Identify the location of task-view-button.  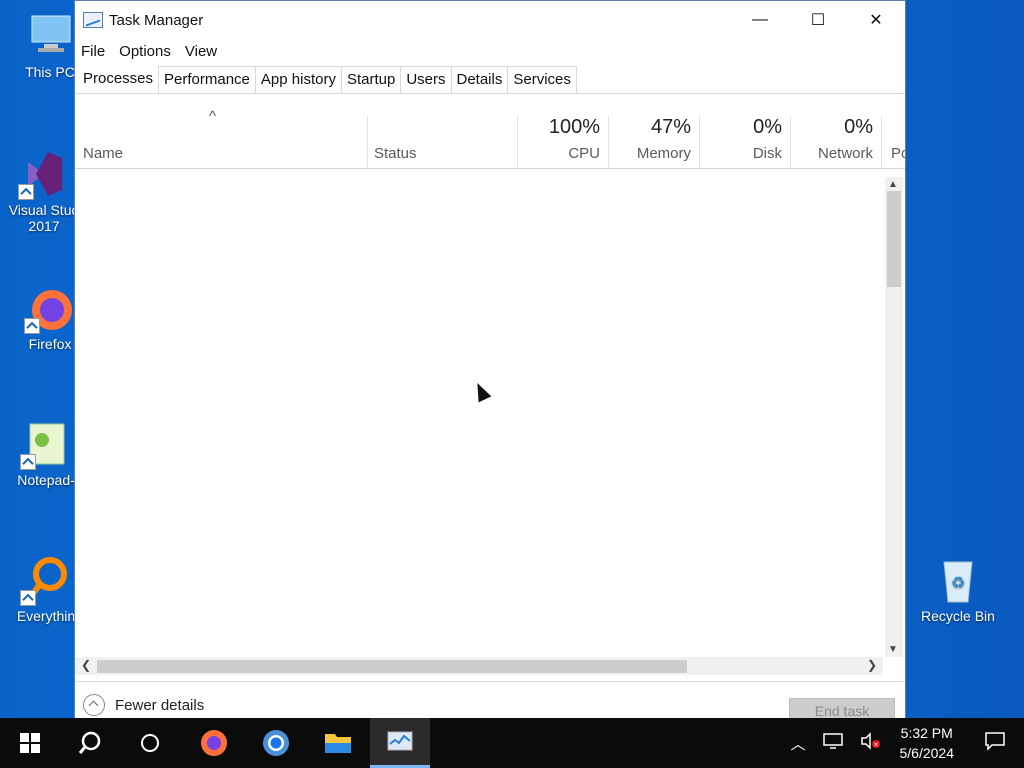
(150, 743).